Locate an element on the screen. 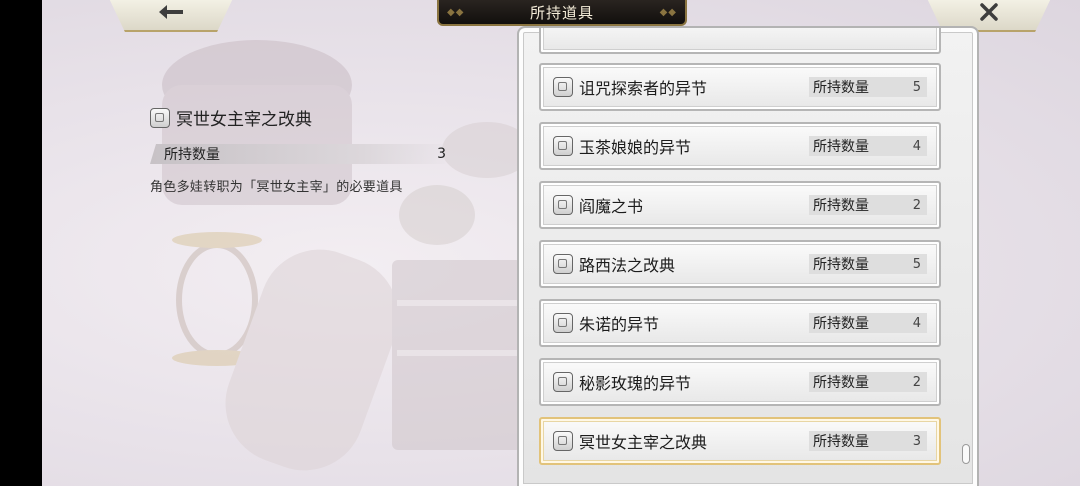  page-title-bar: ◆◆ 所持道具 ◆◆ is located at coordinates (562, 13).